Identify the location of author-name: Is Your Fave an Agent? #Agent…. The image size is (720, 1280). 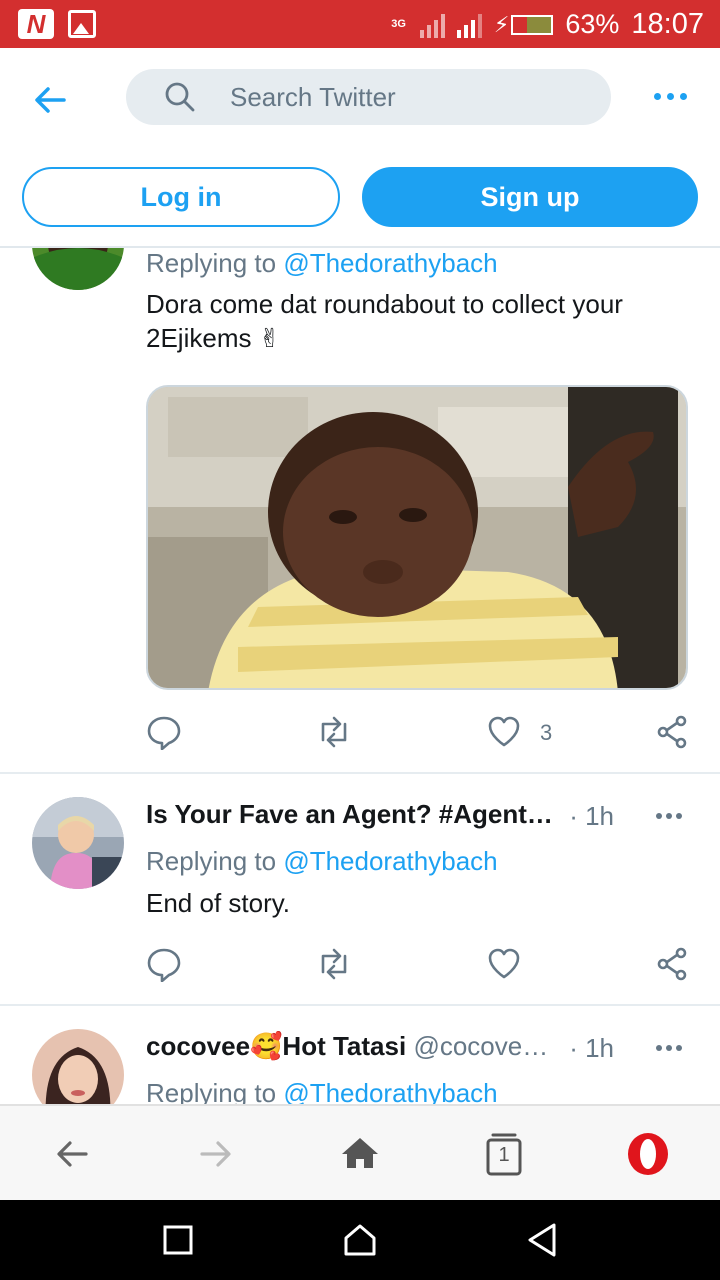
(349, 814).